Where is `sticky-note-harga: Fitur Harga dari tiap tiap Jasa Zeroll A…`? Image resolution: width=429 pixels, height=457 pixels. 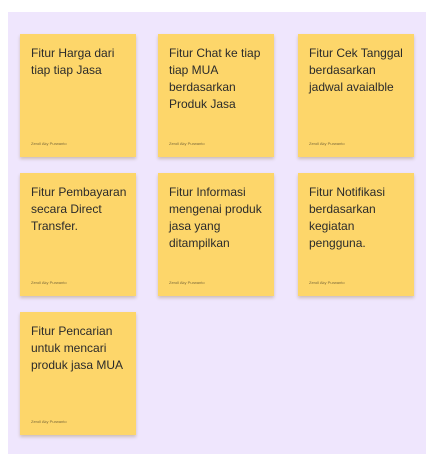
sticky-note-harga: Fitur Harga dari tiap tiap Jasa Zeroll A… is located at coordinates (78, 95).